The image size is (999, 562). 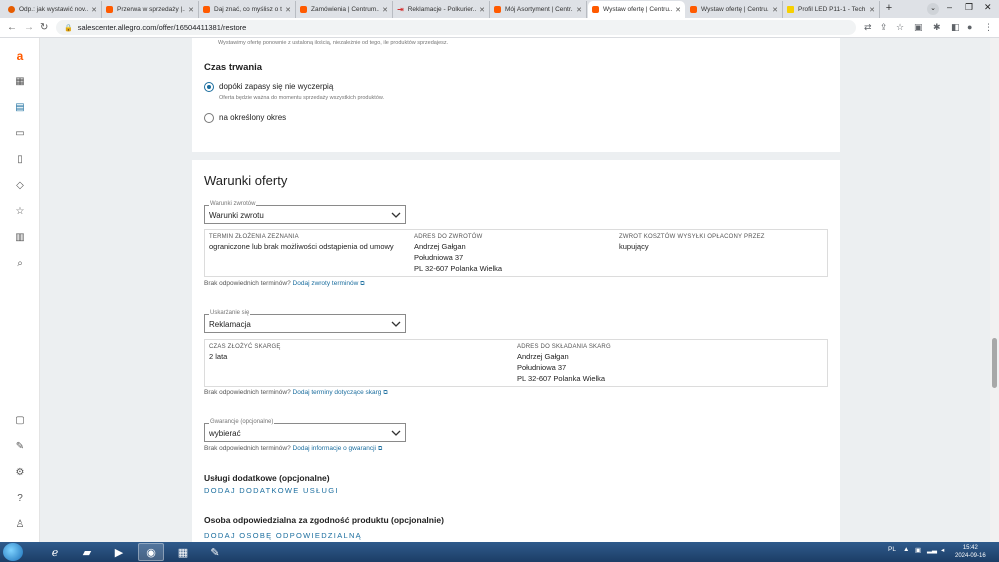 What do you see at coordinates (970, 548) in the screenshot?
I see `clock-time: 15:42` at bounding box center [970, 548].